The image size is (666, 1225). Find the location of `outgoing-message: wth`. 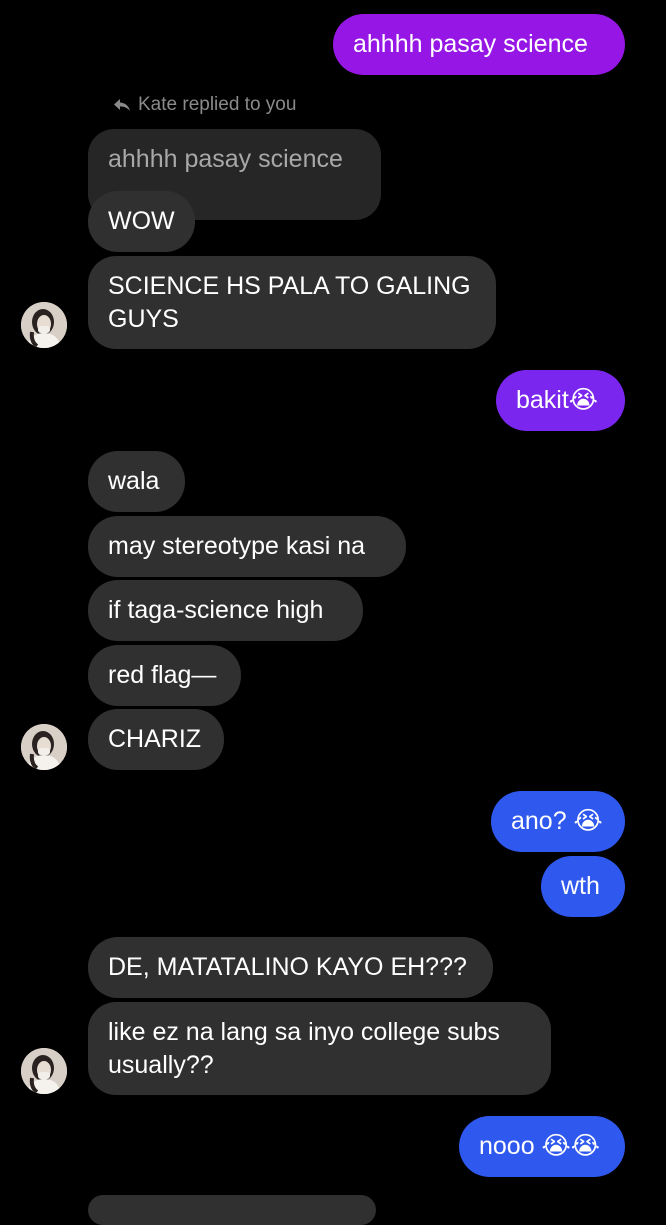

outgoing-message: wth is located at coordinates (583, 886).